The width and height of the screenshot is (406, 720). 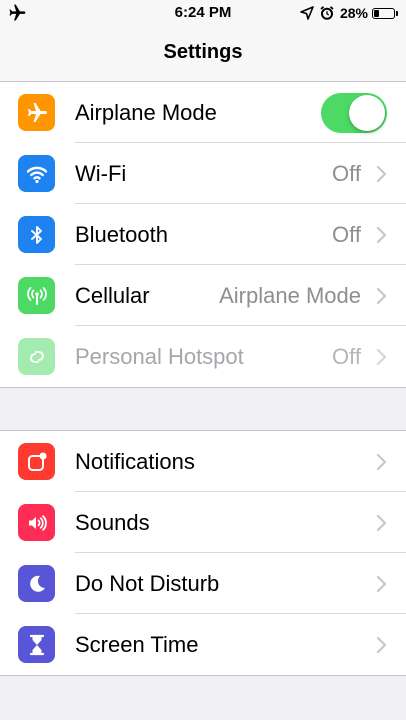 What do you see at coordinates (36, 522) in the screenshot?
I see `speaker-icon` at bounding box center [36, 522].